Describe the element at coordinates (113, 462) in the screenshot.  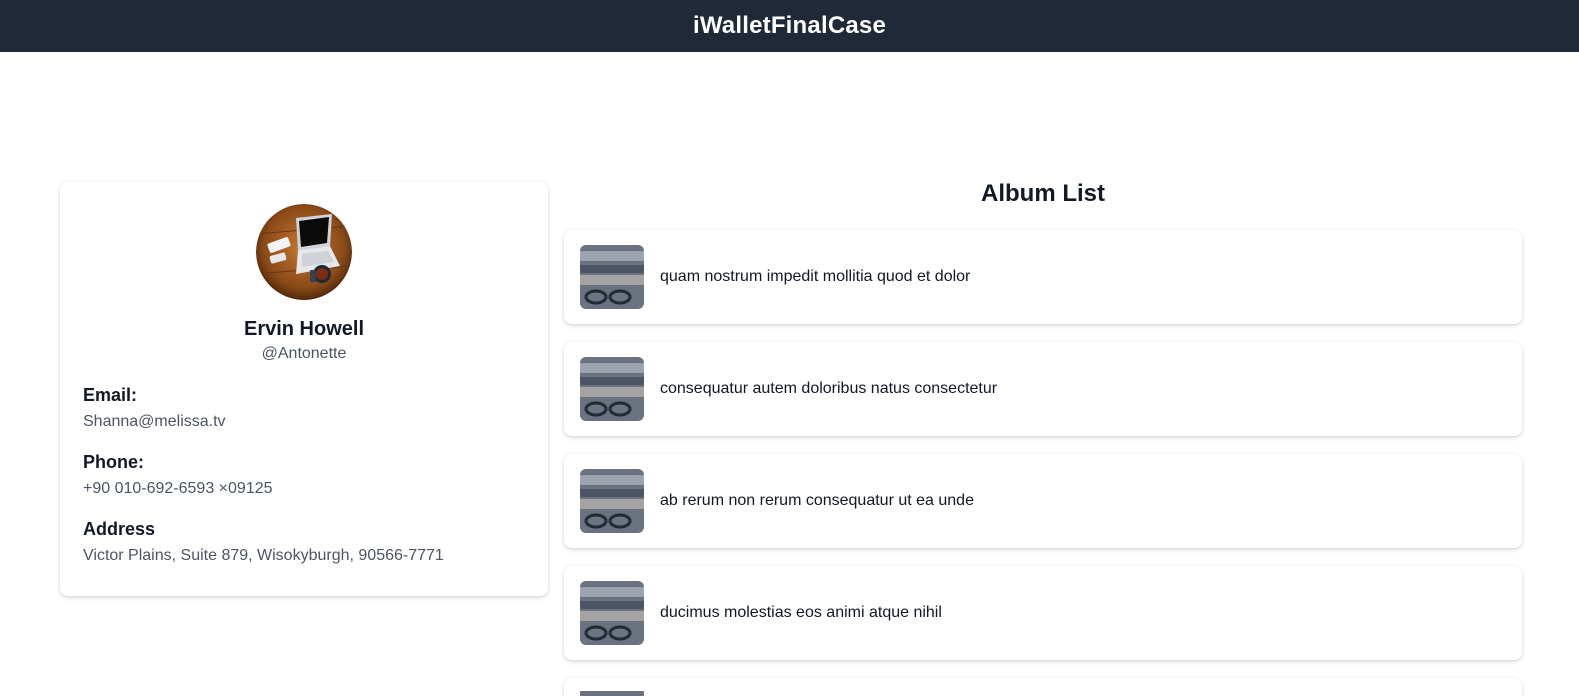
I see `phone-label: Phone:` at that location.